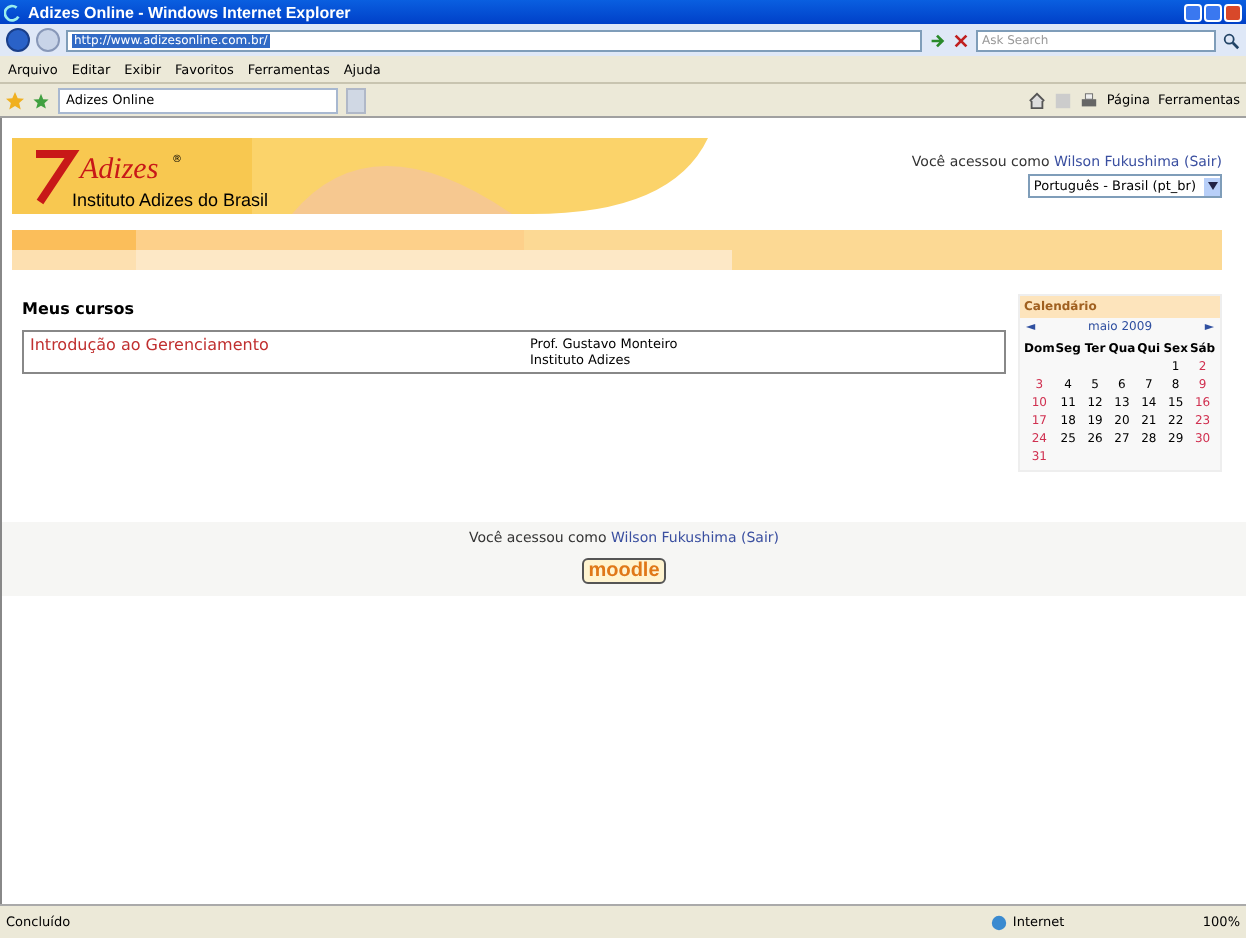 Image resolution: width=1246 pixels, height=938 pixels. Describe the element at coordinates (15, 100) in the screenshot. I see `star-icon` at that location.